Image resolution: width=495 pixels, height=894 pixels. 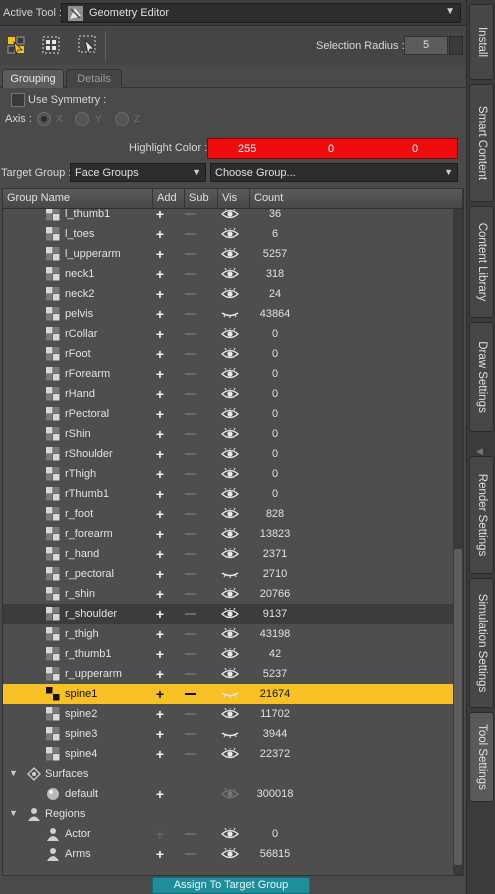 I want to click on selection-radius-input: 5, so click(x=426, y=45).